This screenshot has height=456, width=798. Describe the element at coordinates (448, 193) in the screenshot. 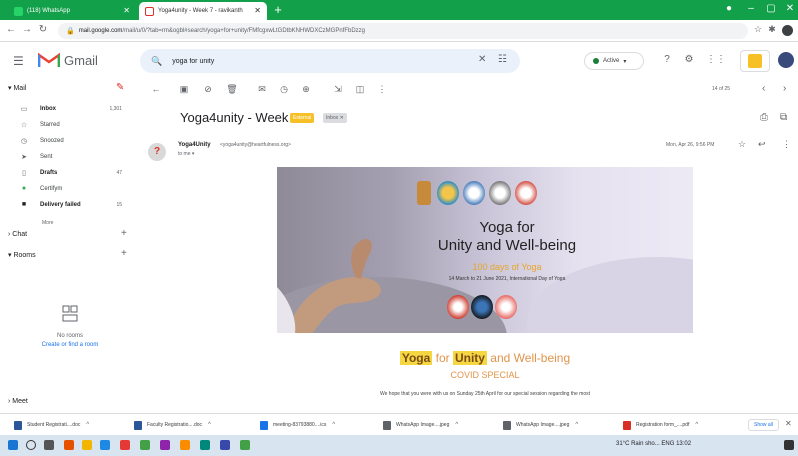

I see `heartfulness-logo` at that location.